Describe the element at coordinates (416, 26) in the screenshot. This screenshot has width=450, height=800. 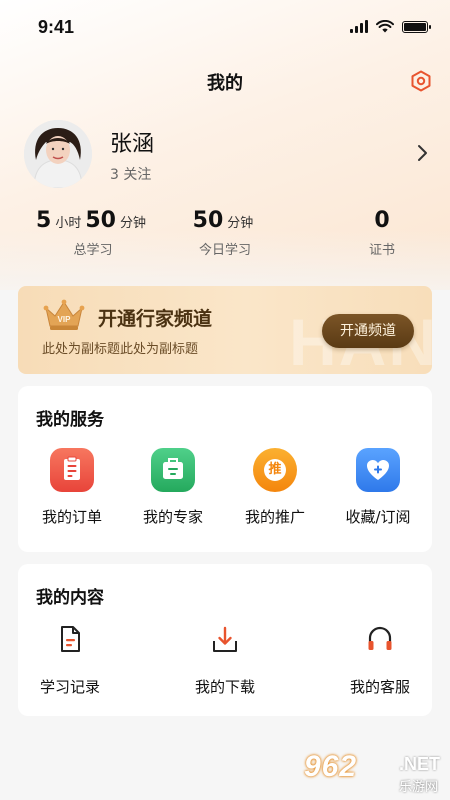
I see `battery-icon` at that location.